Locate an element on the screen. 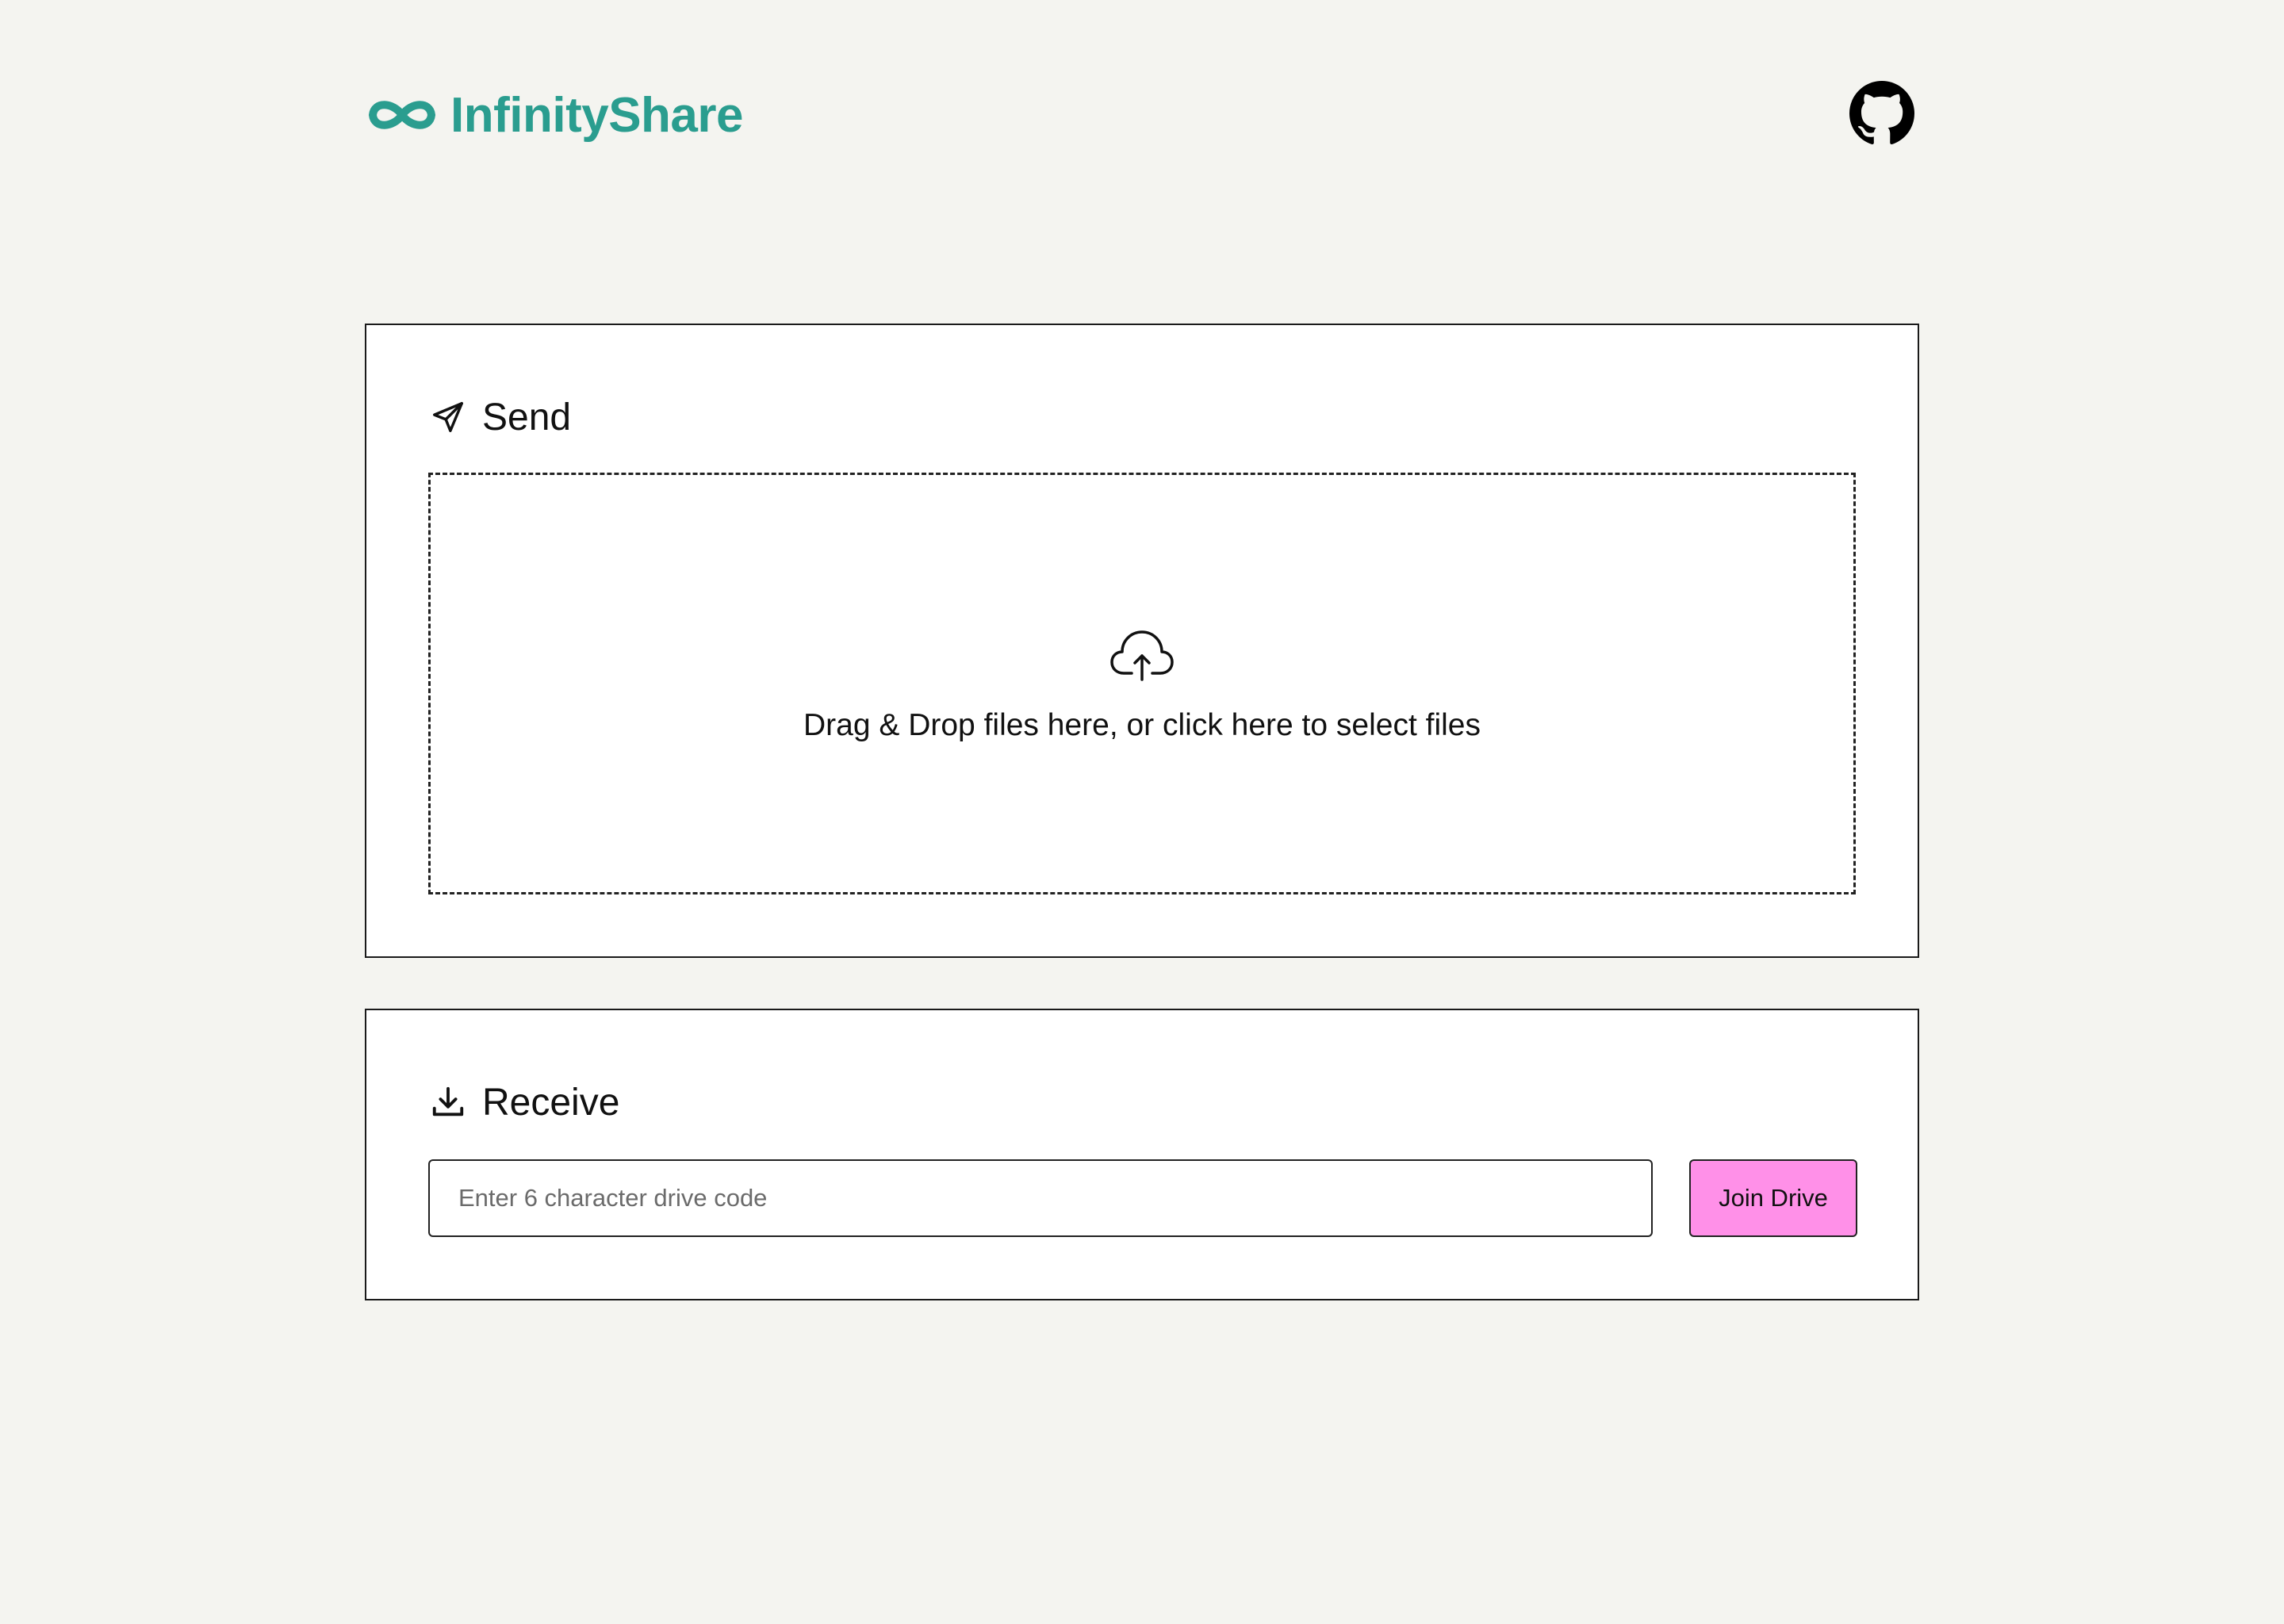 Image resolution: width=2284 pixels, height=1624 pixels. join-drive-button: Join Drive is located at coordinates (1773, 1198).